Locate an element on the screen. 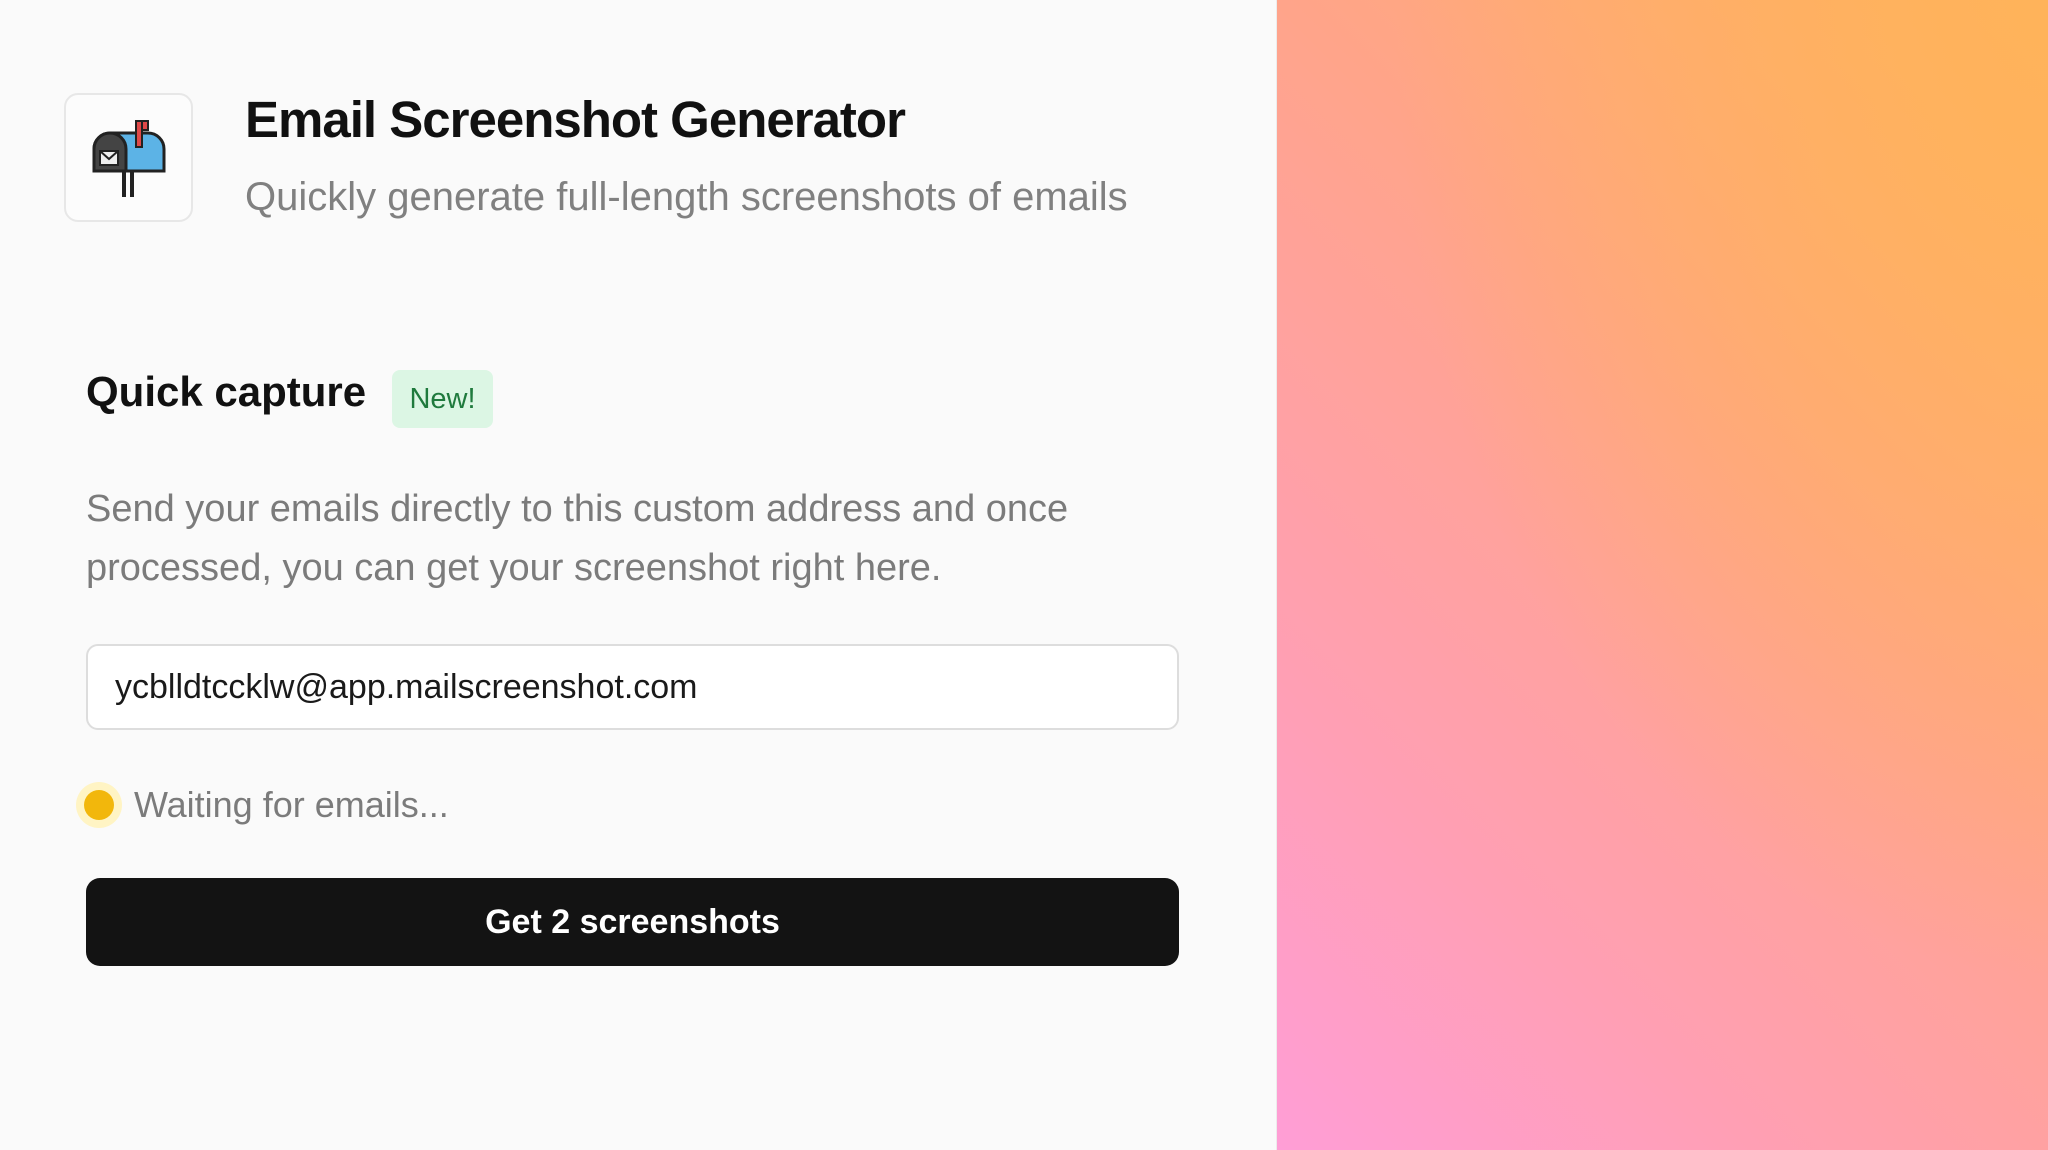 The width and height of the screenshot is (2048, 1150). email-address-field: ycblldtccklw@app.mailscreenshot.com is located at coordinates (632, 687).